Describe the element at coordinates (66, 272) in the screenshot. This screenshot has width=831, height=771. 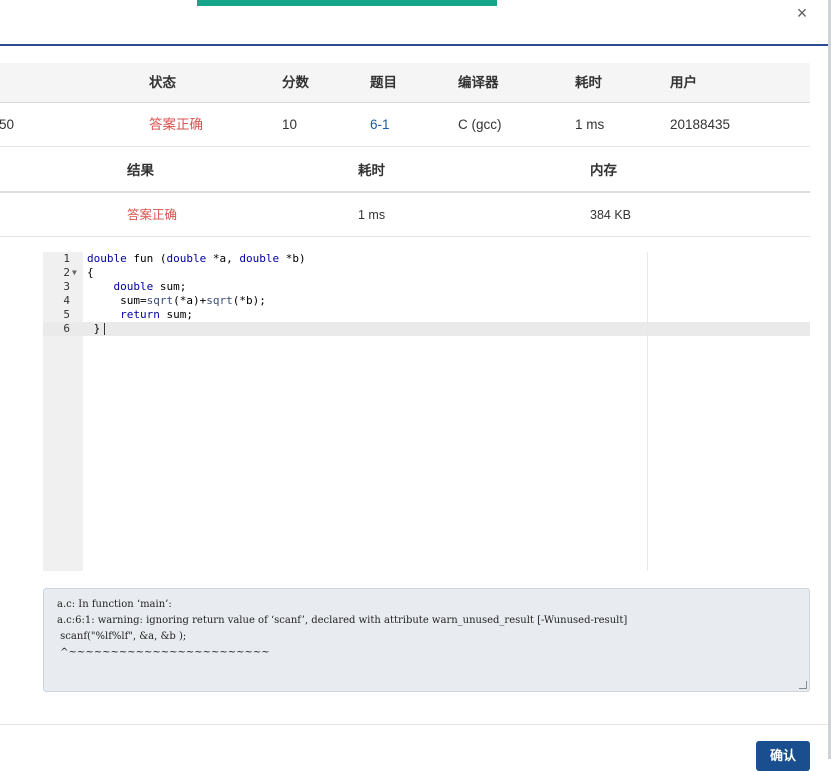
I see `line-number: 2` at that location.